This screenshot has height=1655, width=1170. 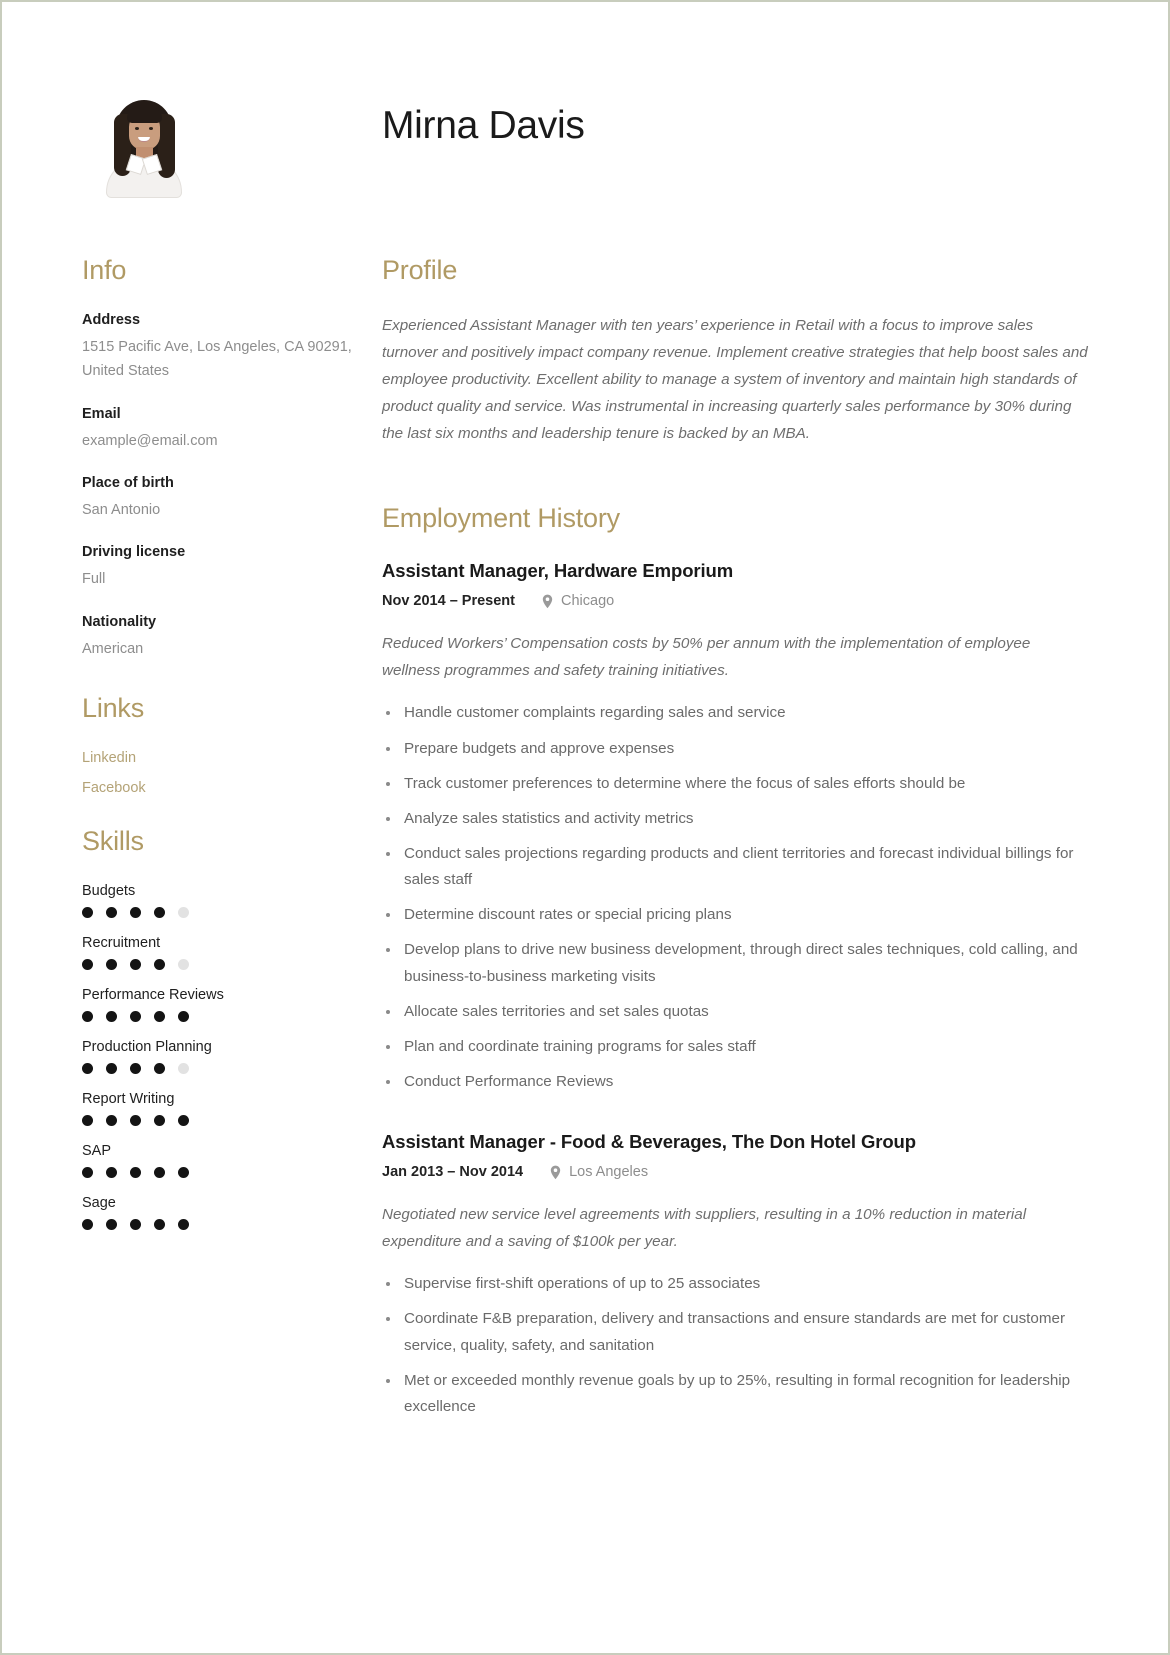 I want to click on skill-label: SAP, so click(x=97, y=1151).